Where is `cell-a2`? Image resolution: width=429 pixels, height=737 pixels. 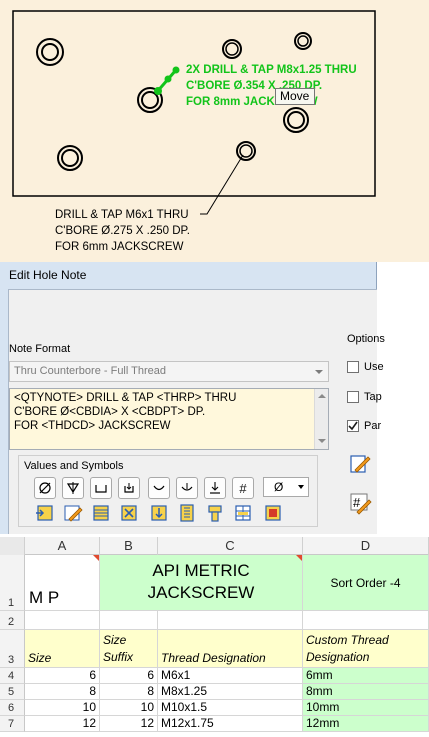
cell-a2 is located at coordinates (62, 620).